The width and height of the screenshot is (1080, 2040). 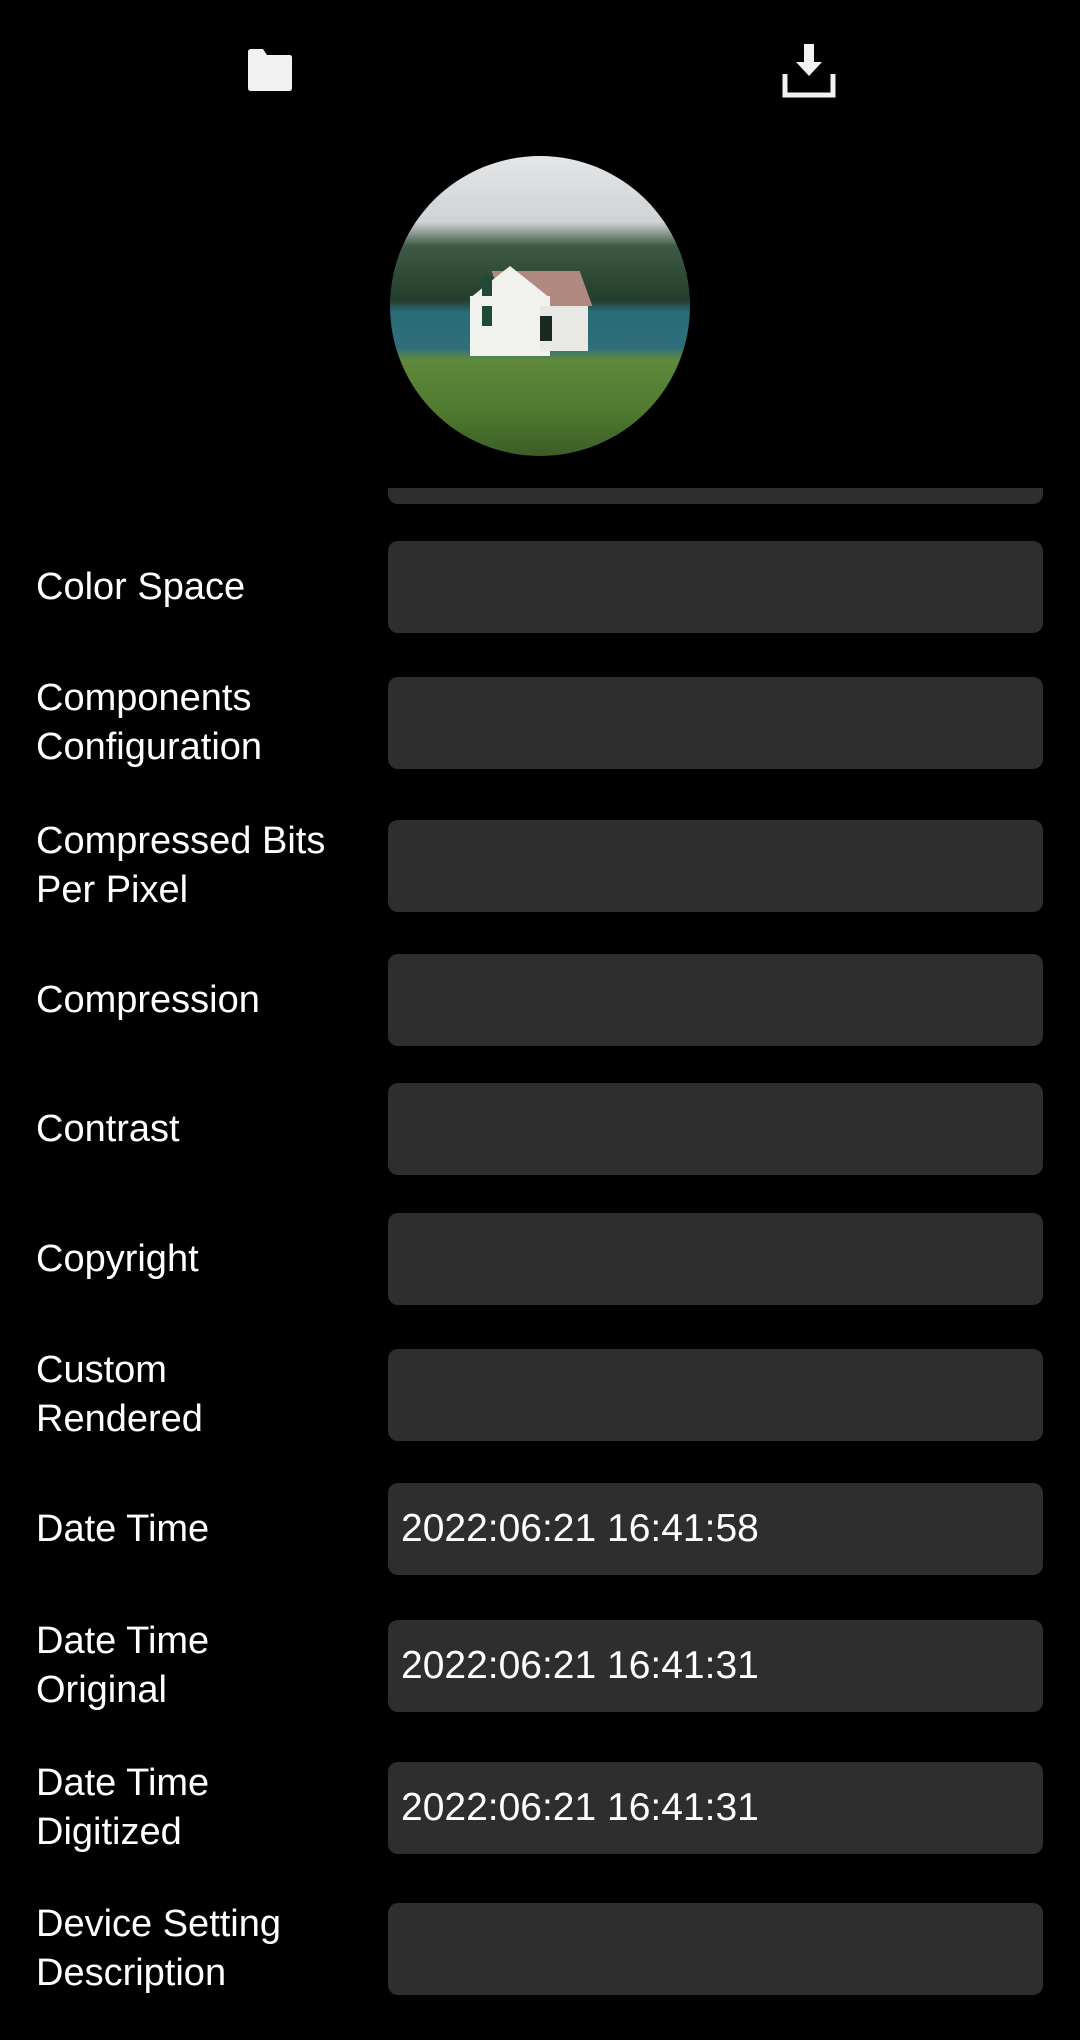 I want to click on image-preview, so click(x=540, y=306).